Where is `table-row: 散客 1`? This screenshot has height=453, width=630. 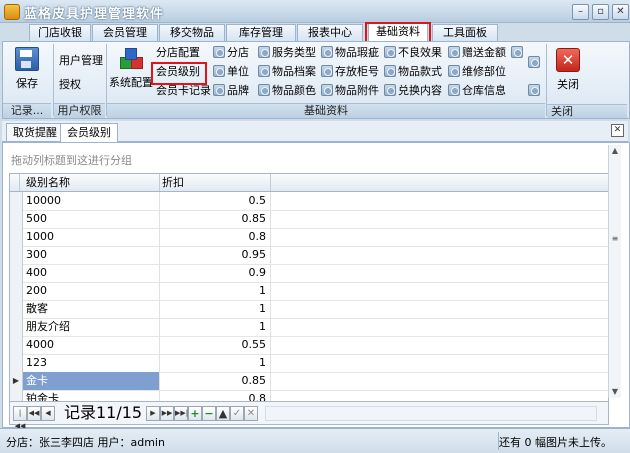 table-row: 散客 1 is located at coordinates (309, 309).